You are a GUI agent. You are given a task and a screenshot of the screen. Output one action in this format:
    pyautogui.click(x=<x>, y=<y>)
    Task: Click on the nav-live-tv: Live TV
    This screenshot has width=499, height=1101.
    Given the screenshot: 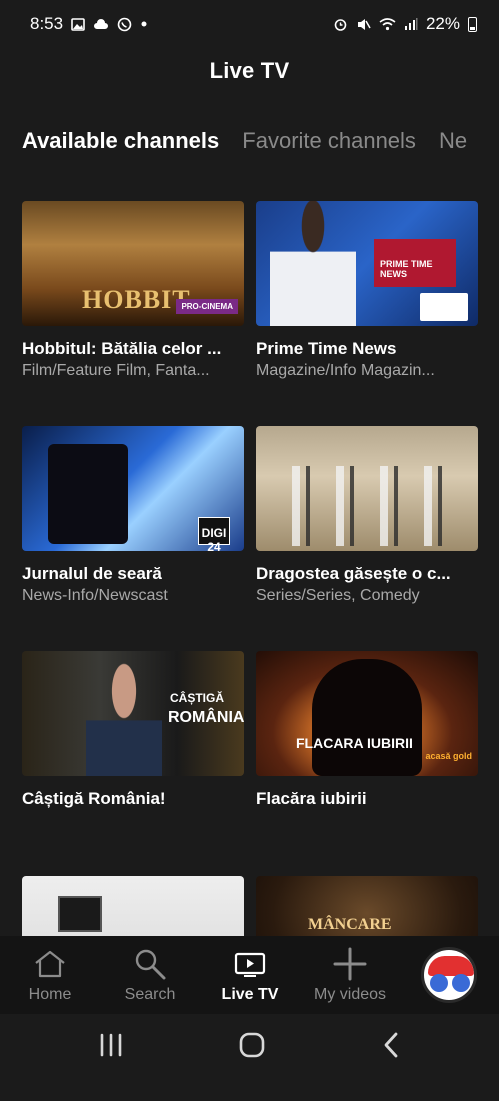 What is the action you would take?
    pyautogui.click(x=250, y=970)
    